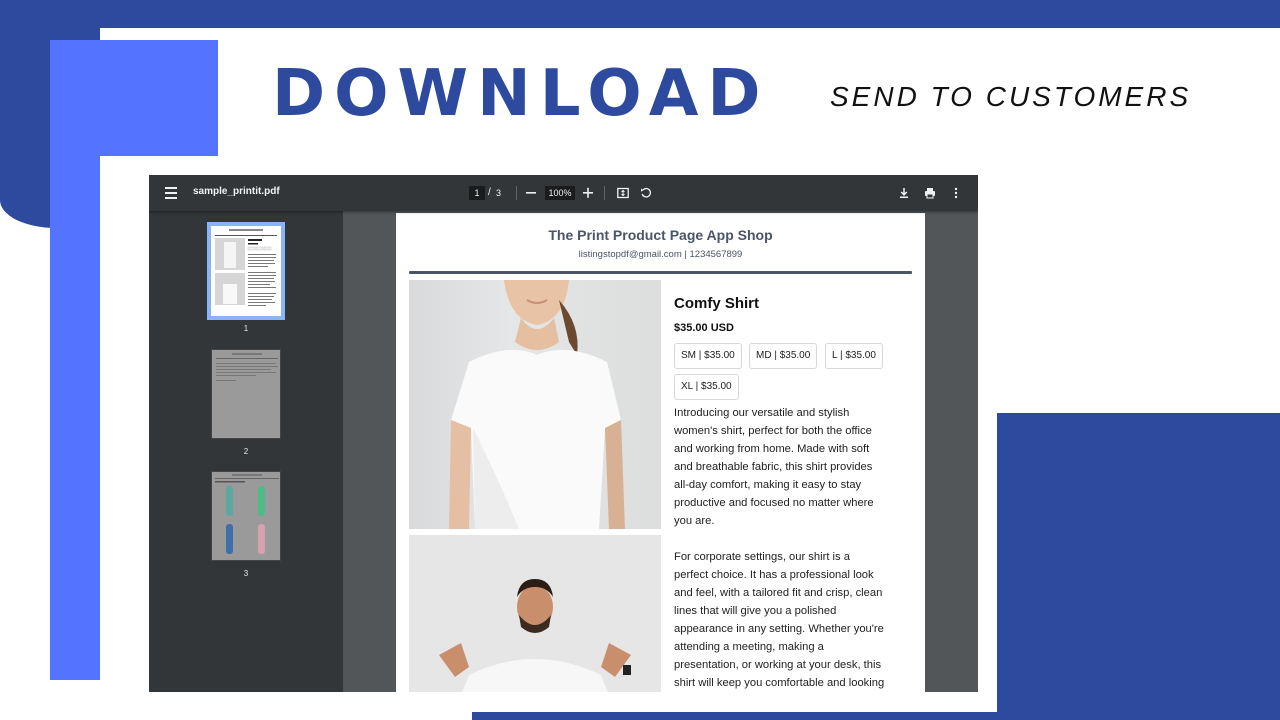  What do you see at coordinates (1138, 566) in the screenshot?
I see `background-right-block` at bounding box center [1138, 566].